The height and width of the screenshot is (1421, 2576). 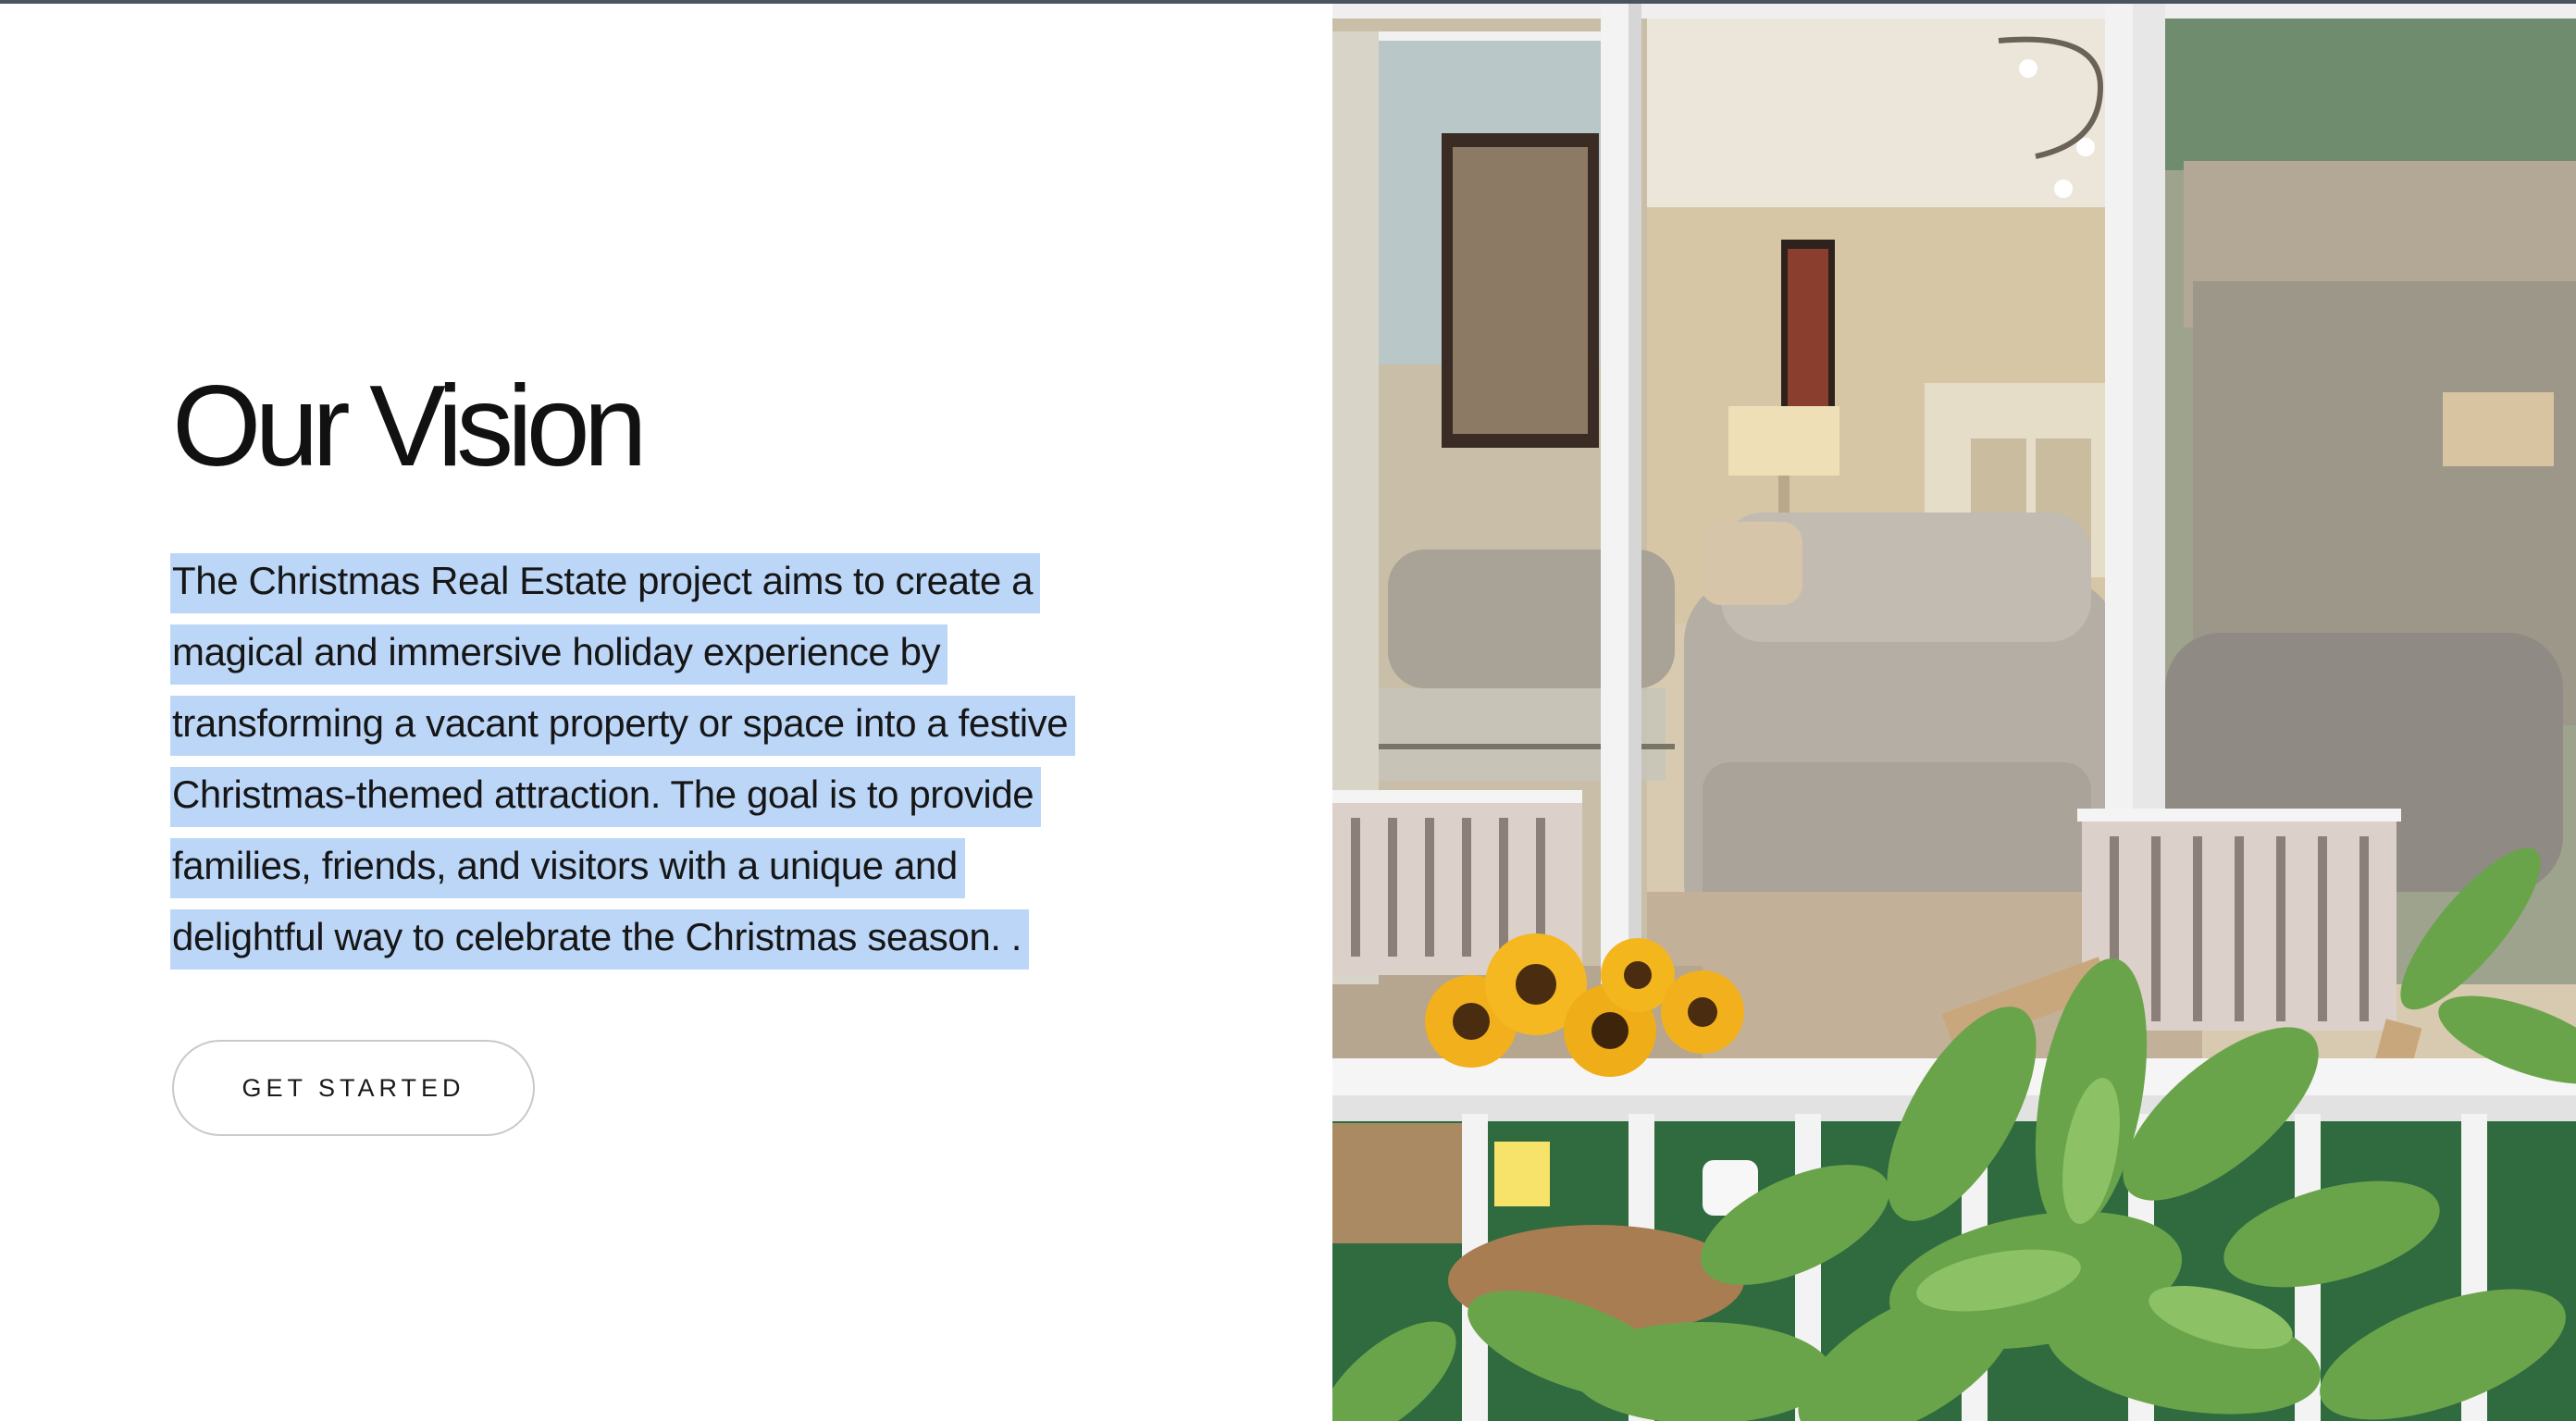 I want to click on section-title: Our Vision, so click(x=410, y=427).